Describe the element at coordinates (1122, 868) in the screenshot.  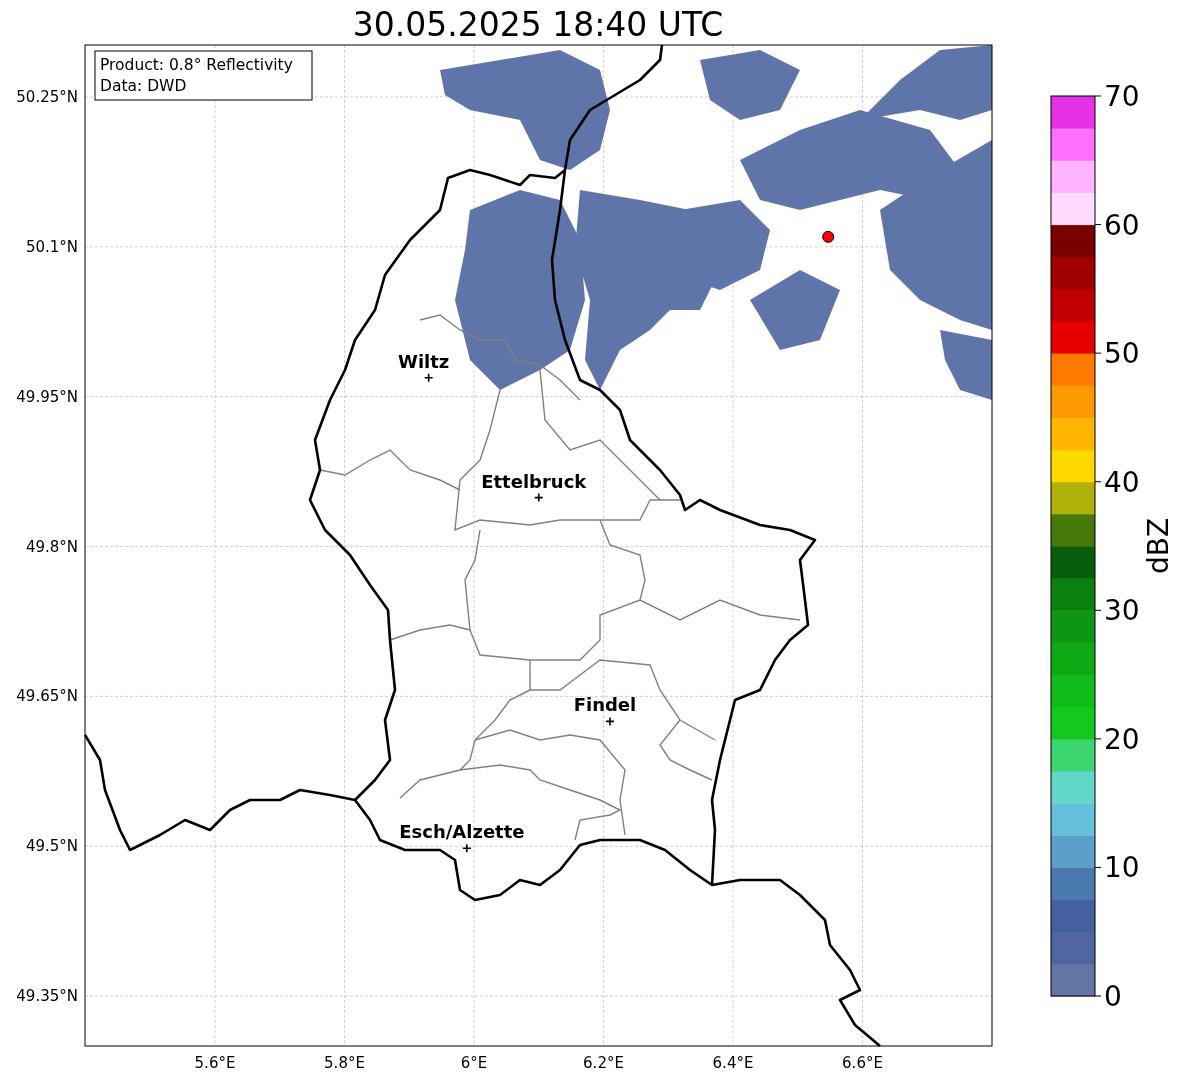
I see `colorbar-tick-label: 10` at that location.